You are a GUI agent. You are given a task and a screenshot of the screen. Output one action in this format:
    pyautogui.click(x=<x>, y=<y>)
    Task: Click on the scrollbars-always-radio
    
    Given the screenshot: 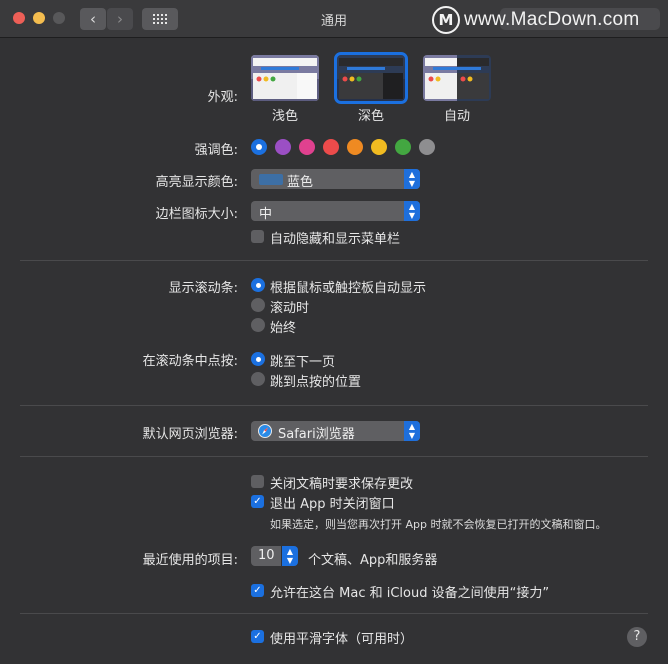 What is the action you would take?
    pyautogui.click(x=258, y=325)
    